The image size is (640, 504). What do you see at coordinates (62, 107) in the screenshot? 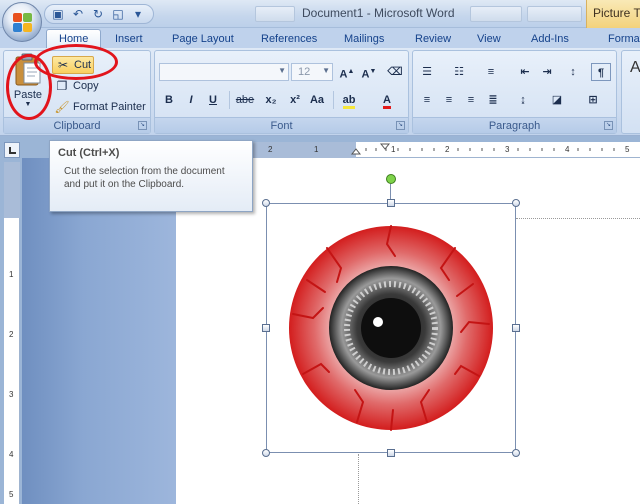
I see `format-painter-icon: 🖌` at bounding box center [62, 107].